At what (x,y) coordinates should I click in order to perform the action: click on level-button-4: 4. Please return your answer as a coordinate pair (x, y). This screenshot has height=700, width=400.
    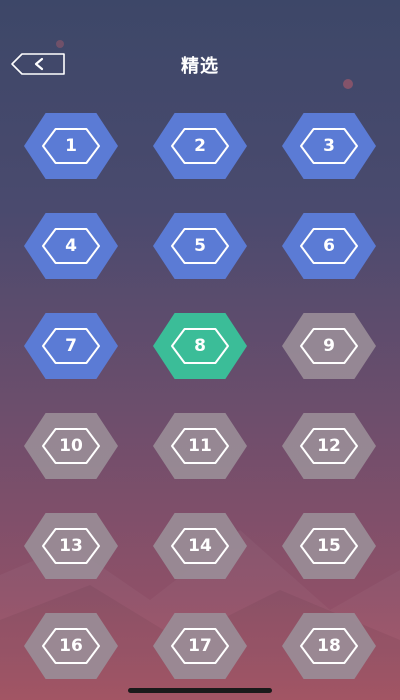
    Looking at the image, I should click on (71, 246).